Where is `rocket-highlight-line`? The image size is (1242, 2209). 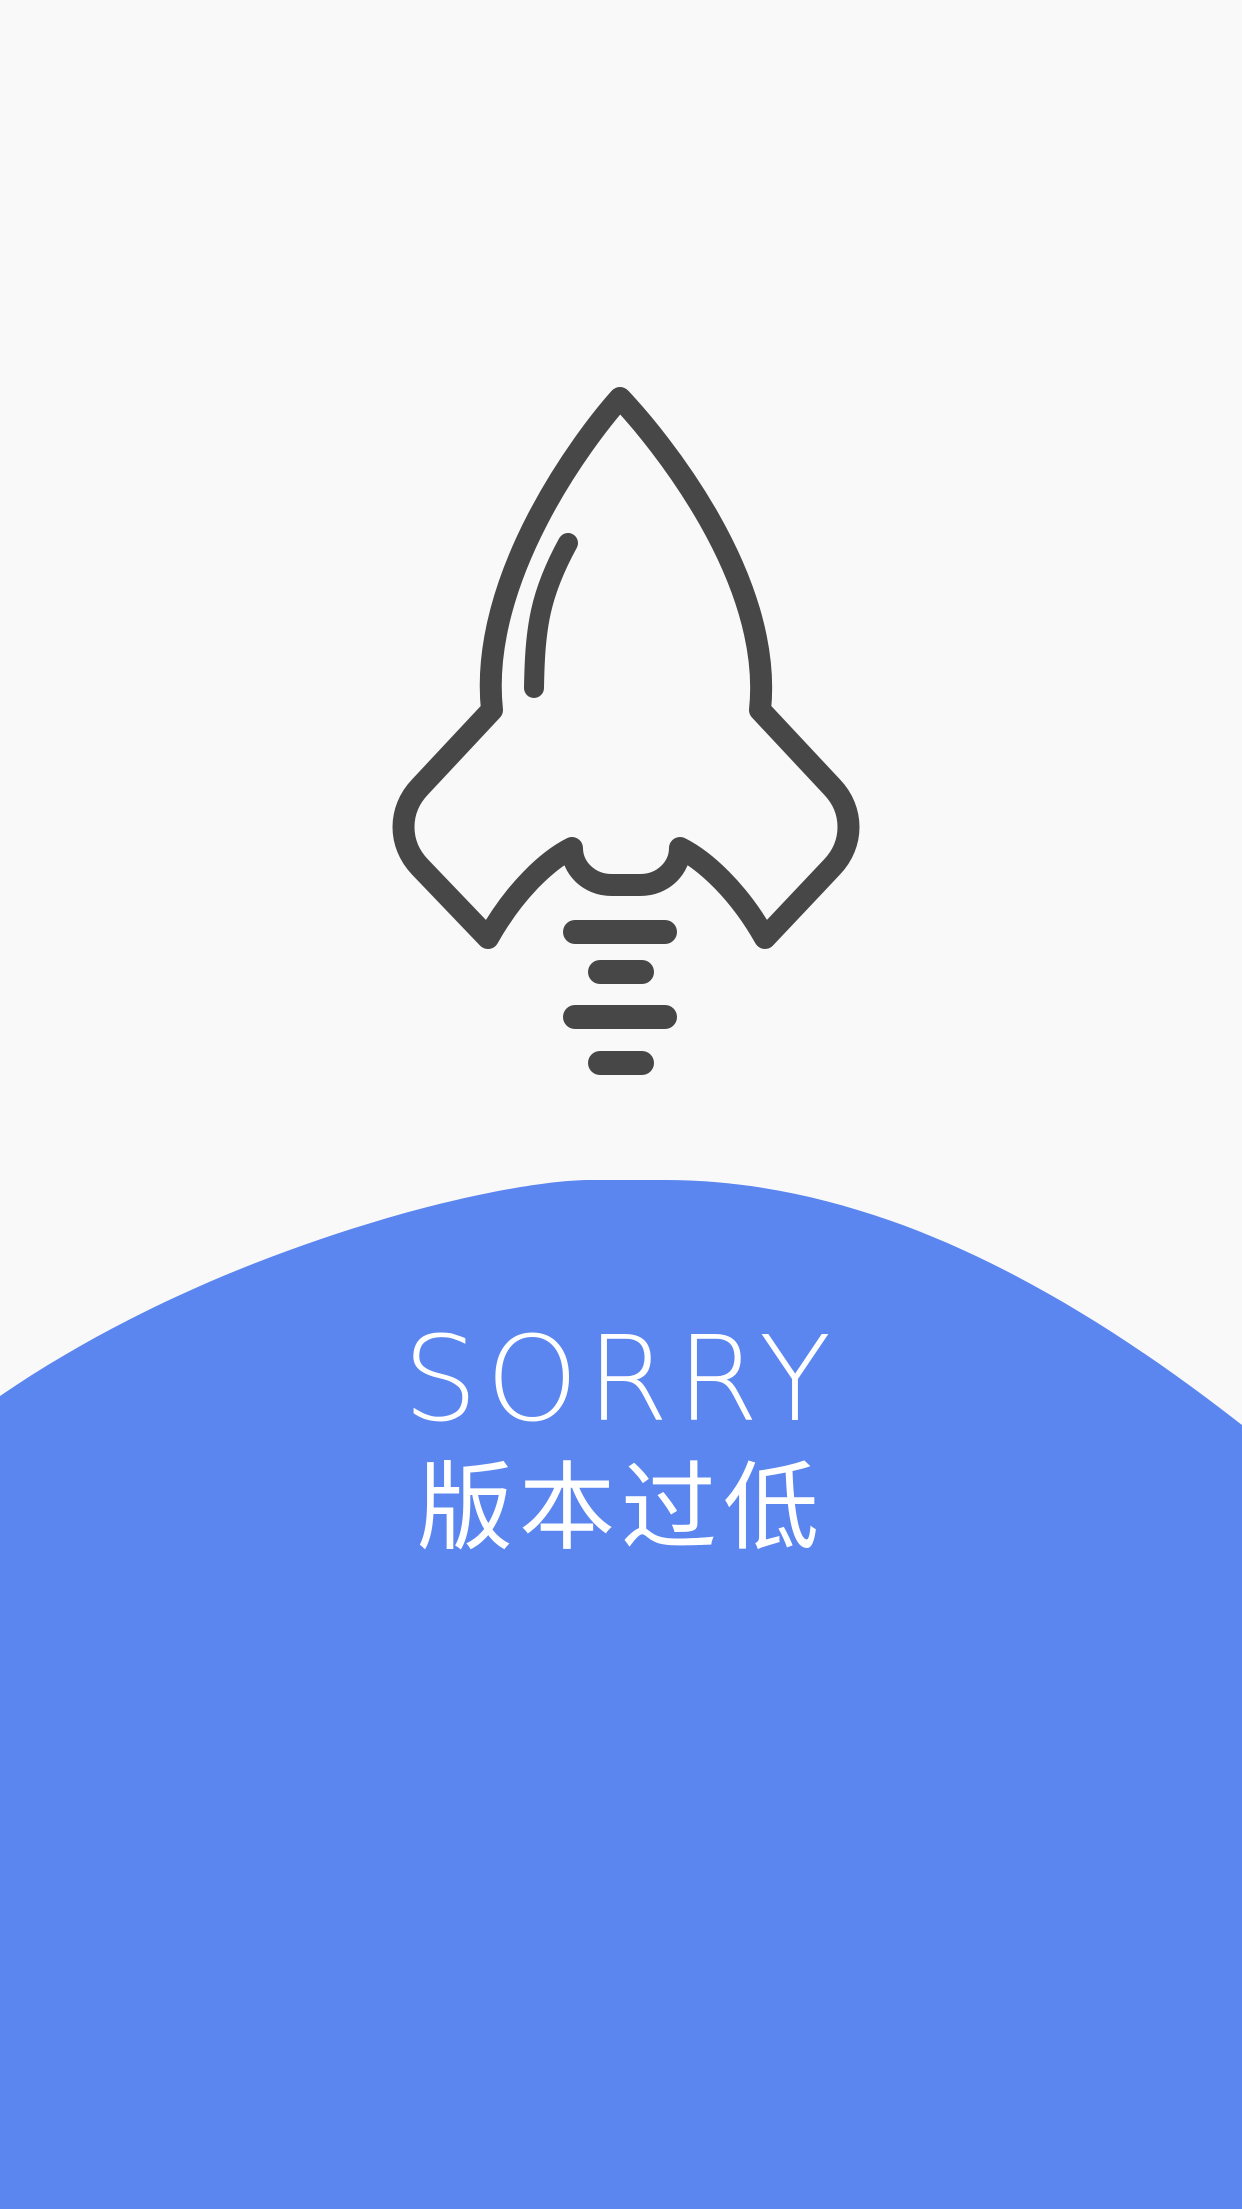
rocket-highlight-line is located at coordinates (551, 615).